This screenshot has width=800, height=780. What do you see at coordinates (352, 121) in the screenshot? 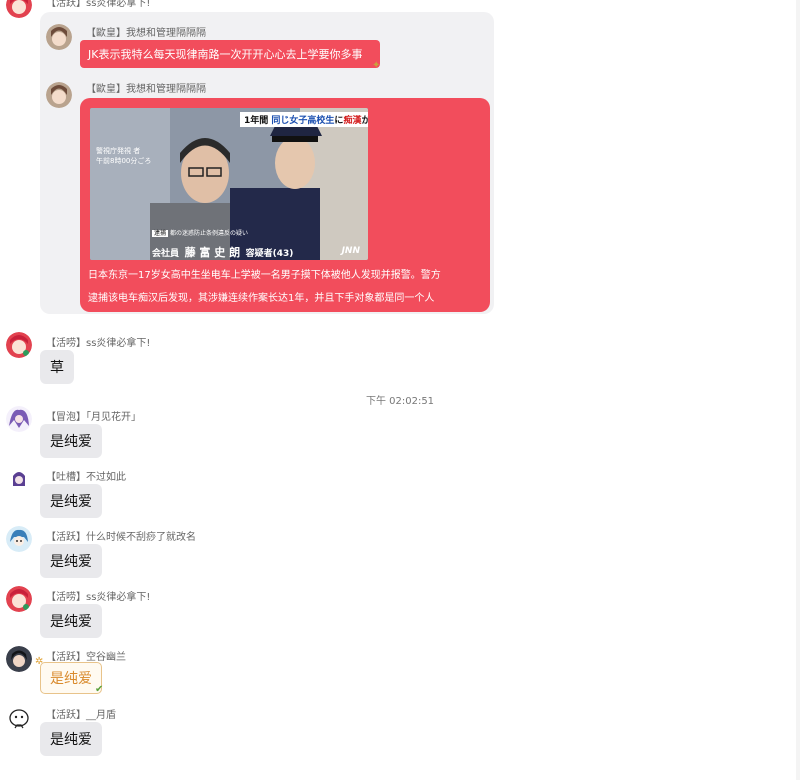
I see `banner-red: 痴漢` at bounding box center [352, 121].